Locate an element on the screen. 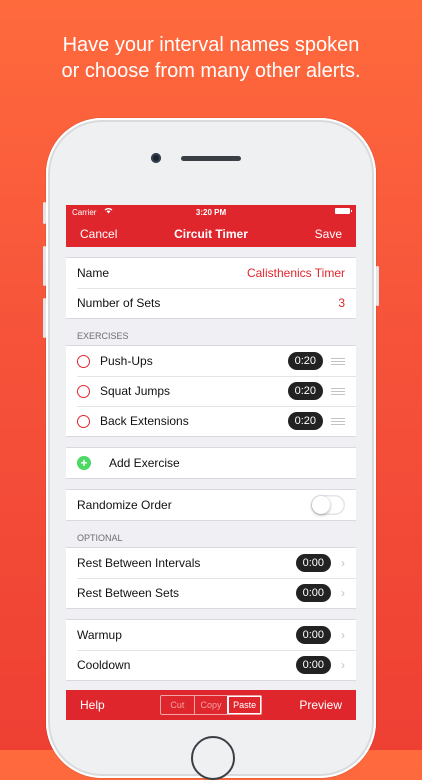 The height and width of the screenshot is (780, 422). exercise-row: Squat Jumps 0:20 is located at coordinates (211, 391).